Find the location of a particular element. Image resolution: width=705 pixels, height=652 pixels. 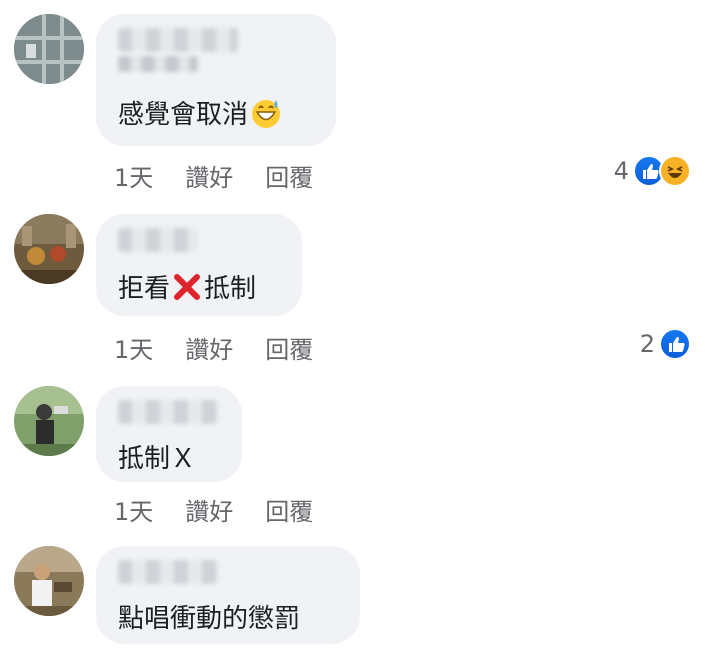

haha-icon is located at coordinates (675, 171).